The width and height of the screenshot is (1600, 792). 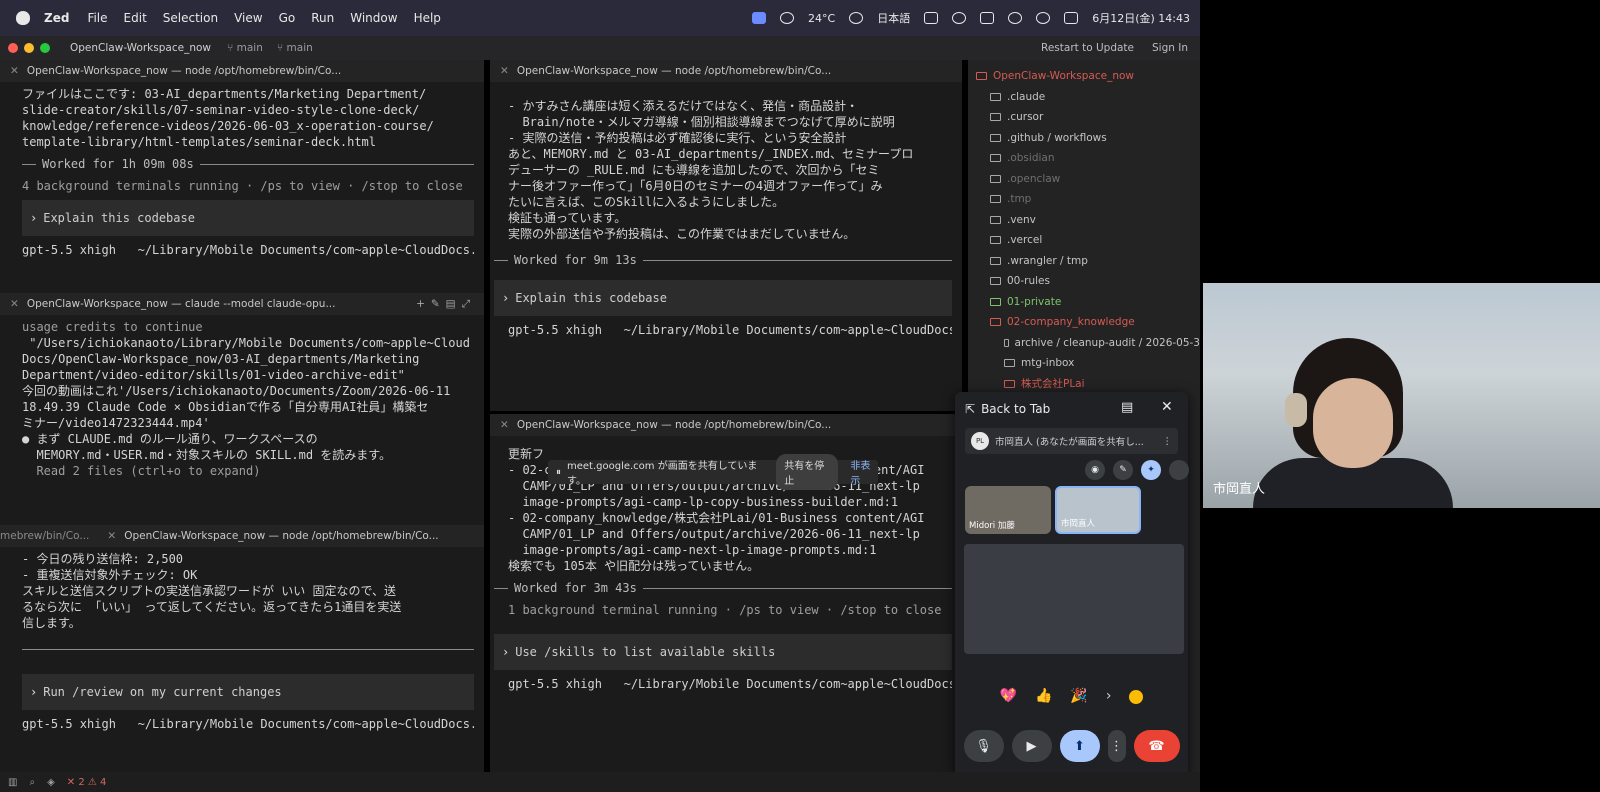 What do you see at coordinates (1043, 18) in the screenshot?
I see `search-icon` at bounding box center [1043, 18].